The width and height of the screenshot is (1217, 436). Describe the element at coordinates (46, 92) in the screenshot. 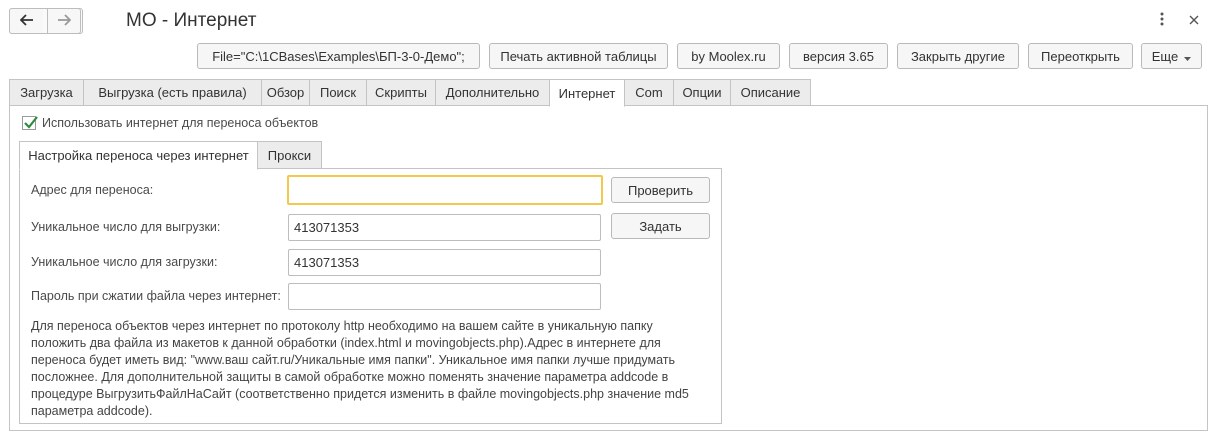

I see `tab-zagruzka: Загрузка` at that location.